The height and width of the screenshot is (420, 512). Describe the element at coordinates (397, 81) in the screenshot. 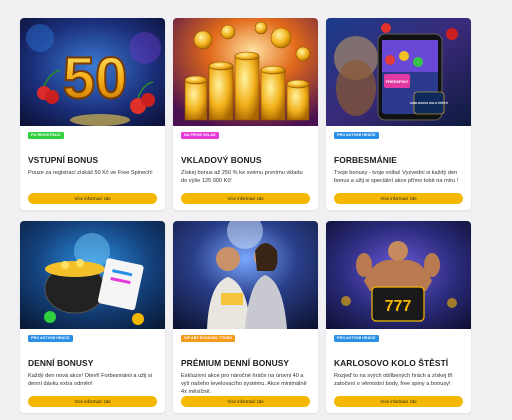

I see `art-text-freespiny: FREESPINY` at that location.